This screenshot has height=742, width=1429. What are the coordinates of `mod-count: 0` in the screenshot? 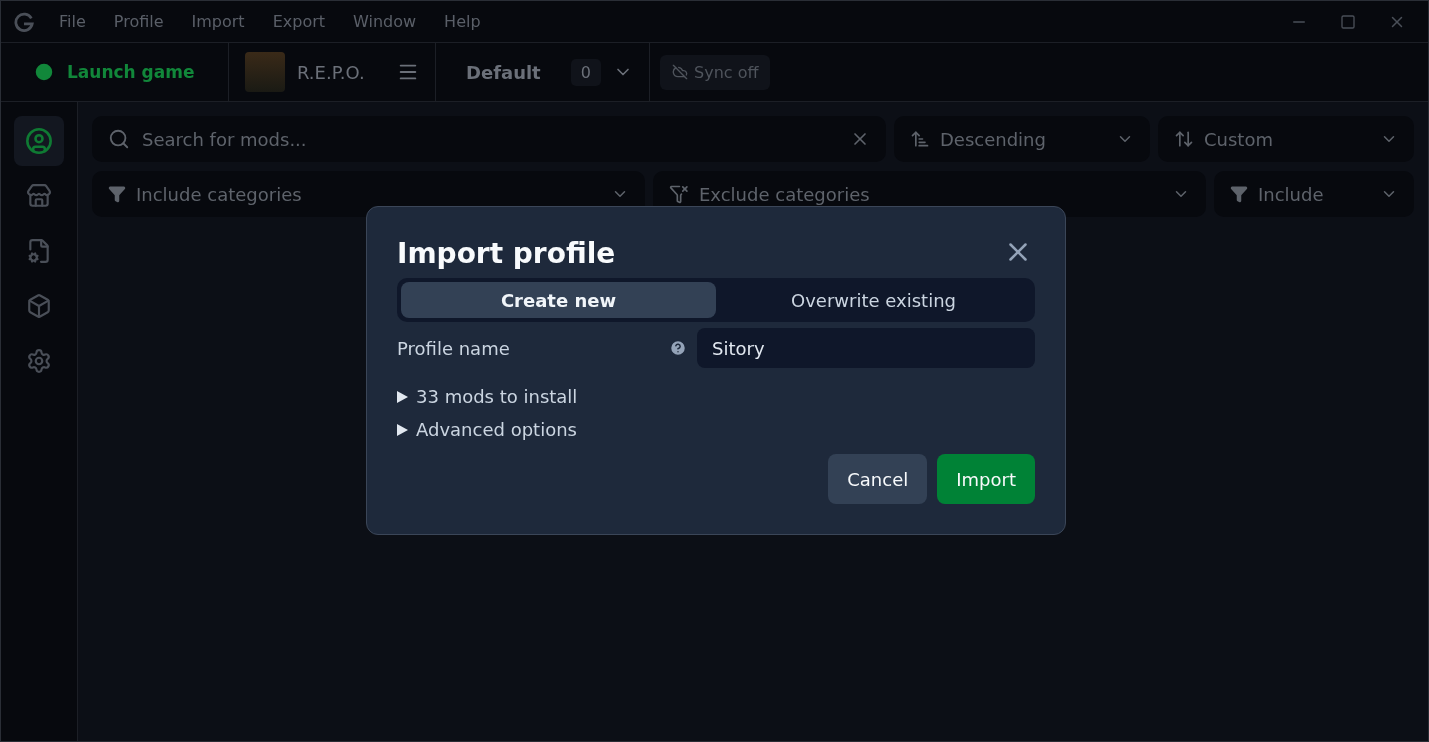 It's located at (585, 72).